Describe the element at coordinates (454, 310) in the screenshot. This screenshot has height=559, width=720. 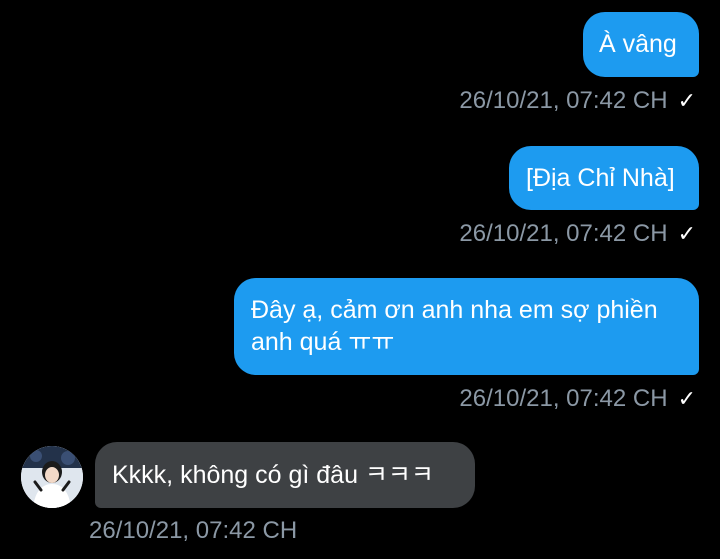
I see `message-text-line: Đây ạ, cảm ơn anh nha em sợ phiền` at that location.